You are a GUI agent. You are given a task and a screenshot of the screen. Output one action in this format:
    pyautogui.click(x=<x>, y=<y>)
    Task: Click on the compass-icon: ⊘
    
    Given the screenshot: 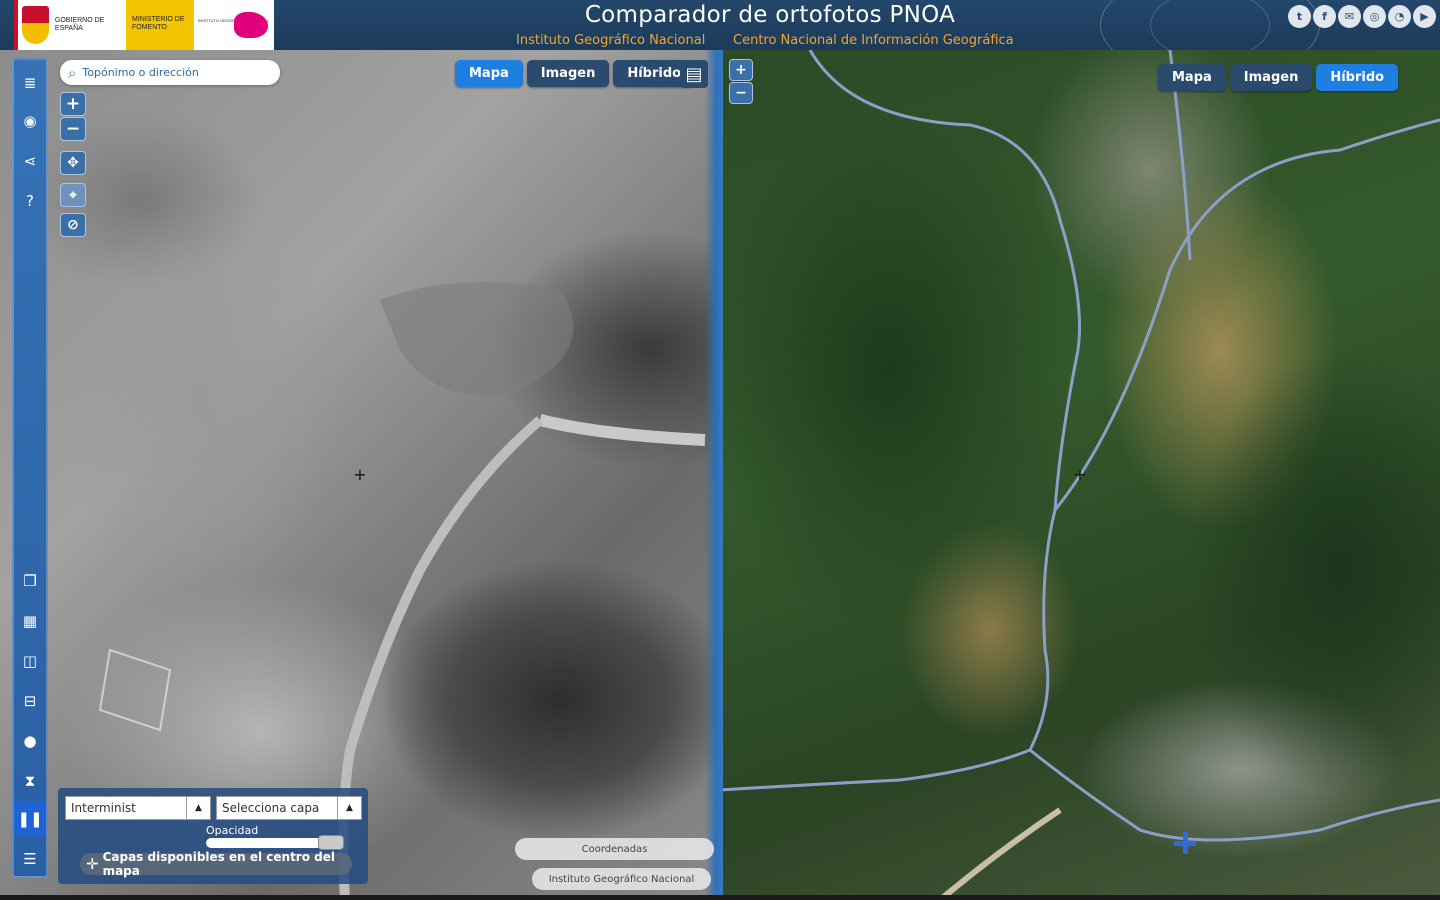 What is the action you would take?
    pyautogui.click(x=73, y=225)
    